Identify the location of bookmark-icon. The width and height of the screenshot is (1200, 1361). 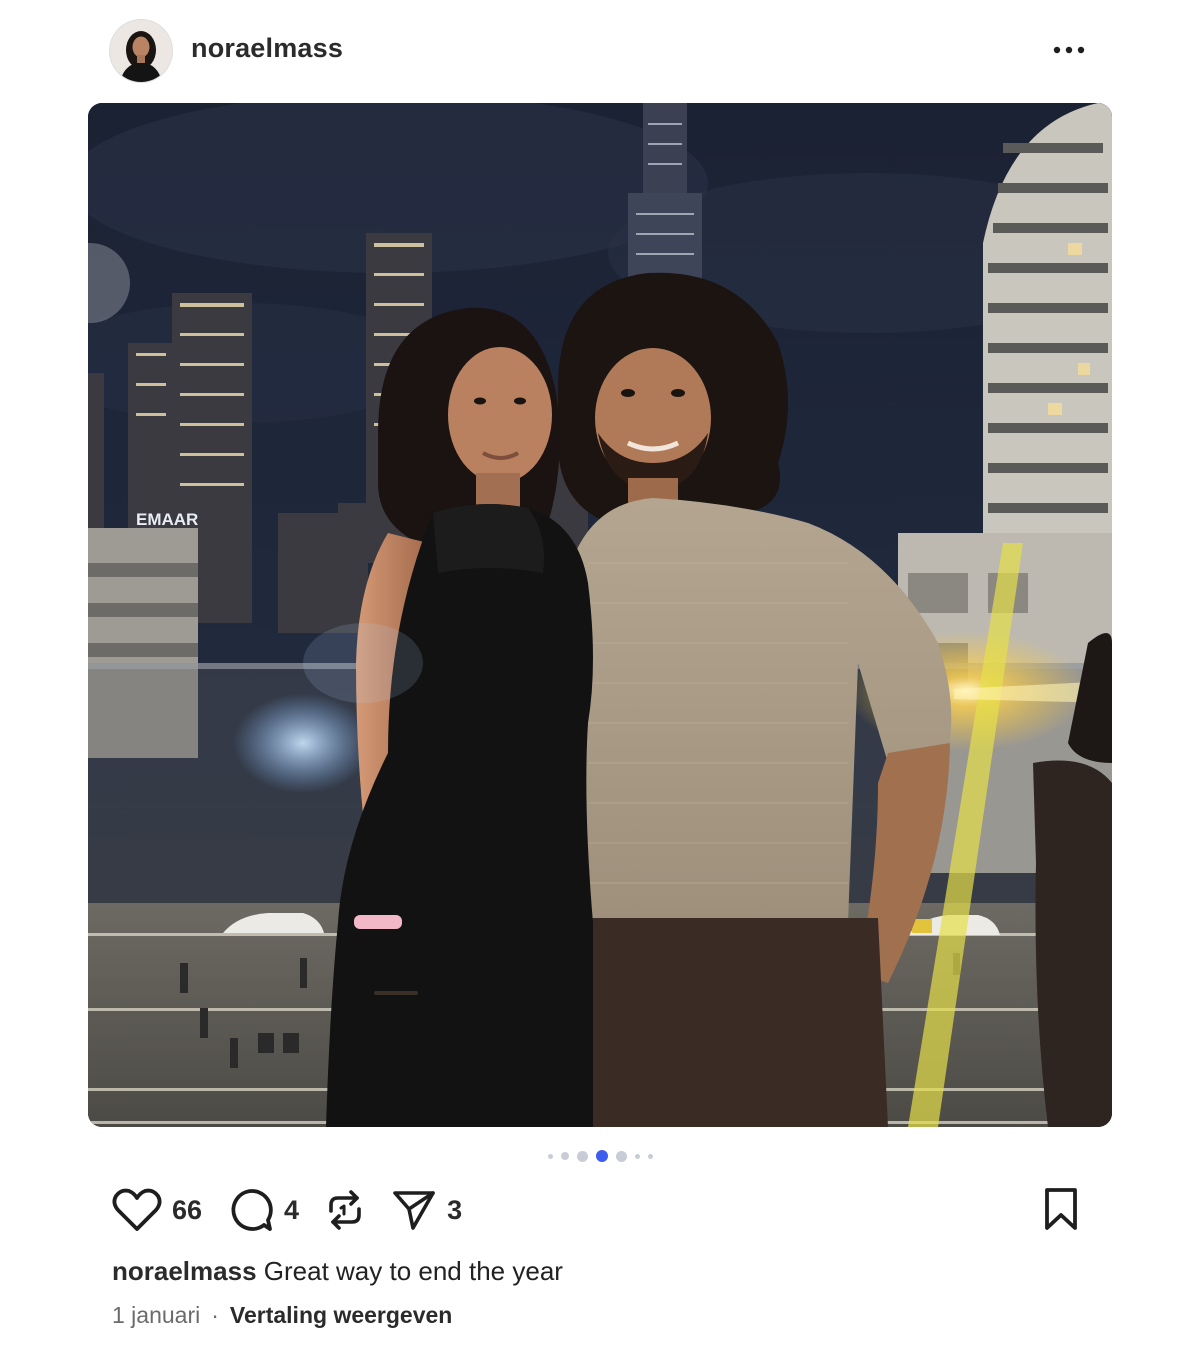
(1061, 1209).